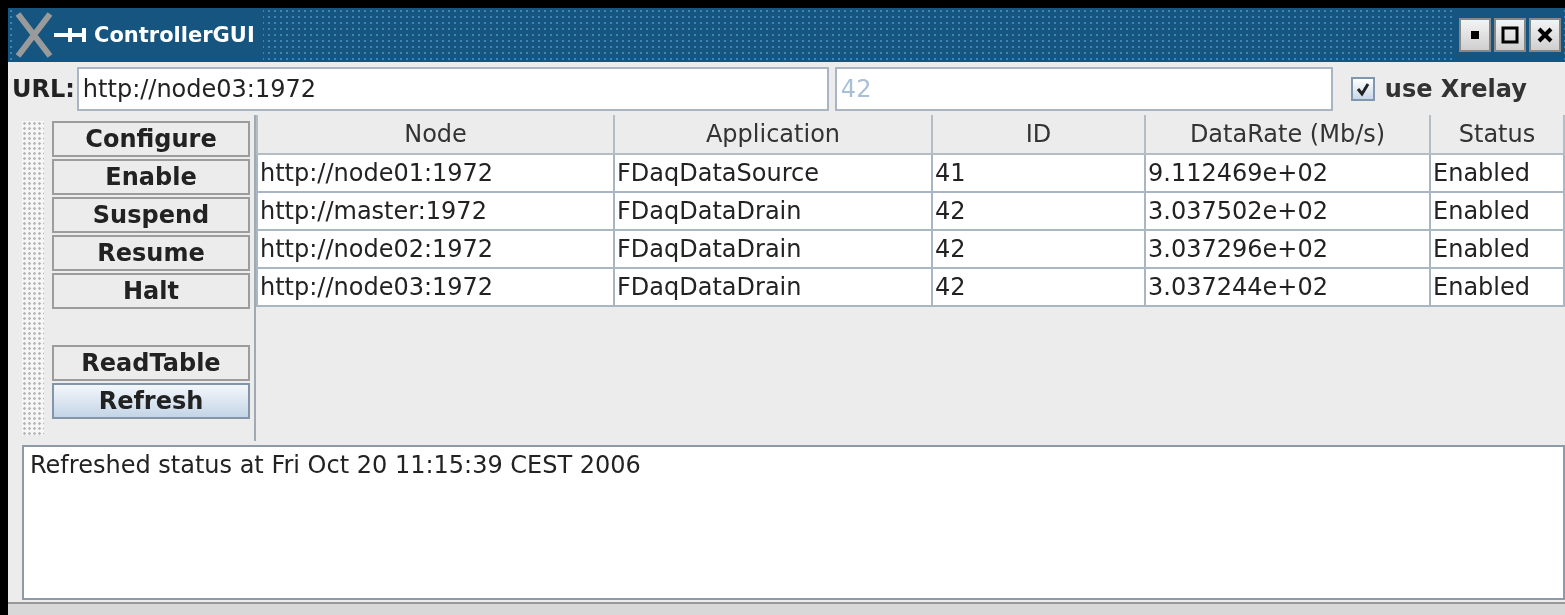  Describe the element at coordinates (151, 253) in the screenshot. I see `command-button: Resume` at that location.